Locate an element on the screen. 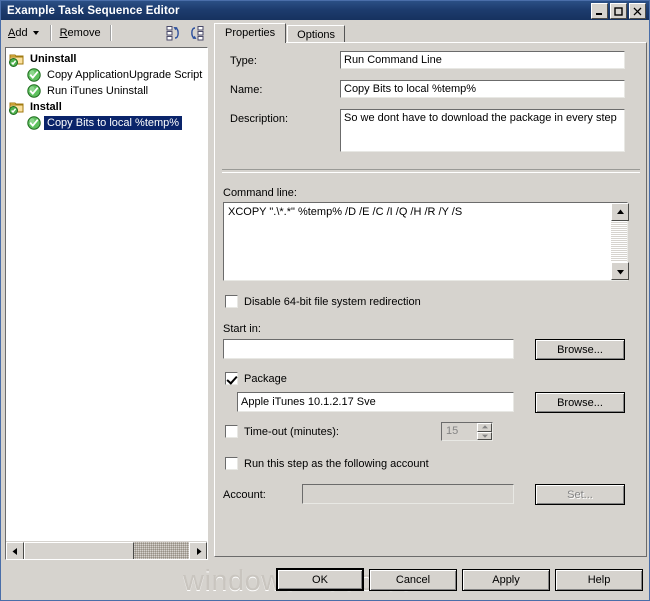  timeout-row: Time-out (minutes): is located at coordinates (282, 431).